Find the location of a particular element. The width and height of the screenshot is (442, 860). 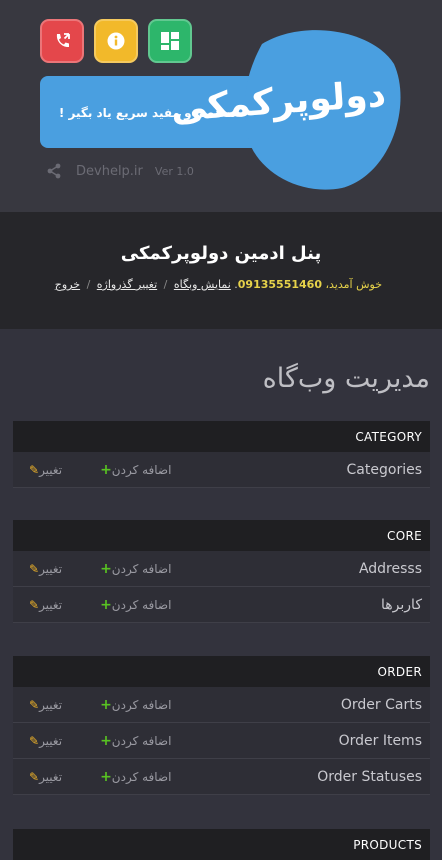

dashboard-button is located at coordinates (170, 41).